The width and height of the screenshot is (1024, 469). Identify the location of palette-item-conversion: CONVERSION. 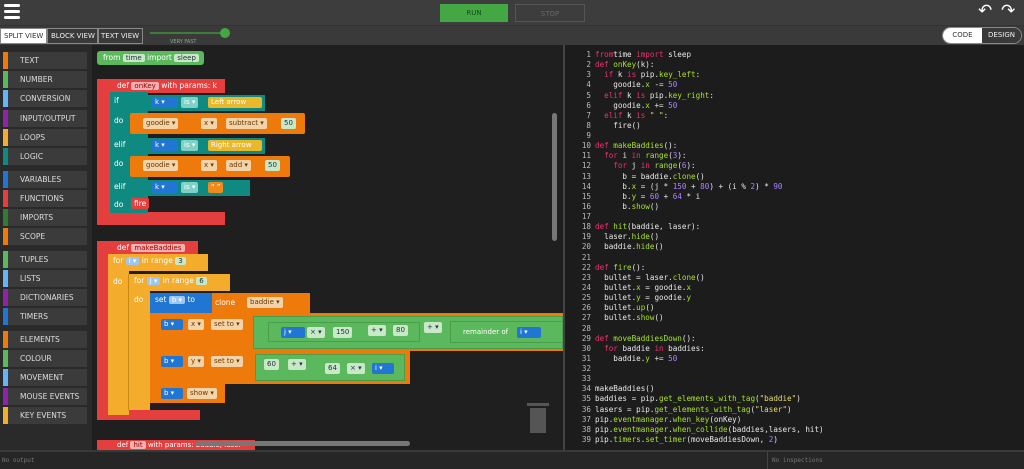
(45, 98).